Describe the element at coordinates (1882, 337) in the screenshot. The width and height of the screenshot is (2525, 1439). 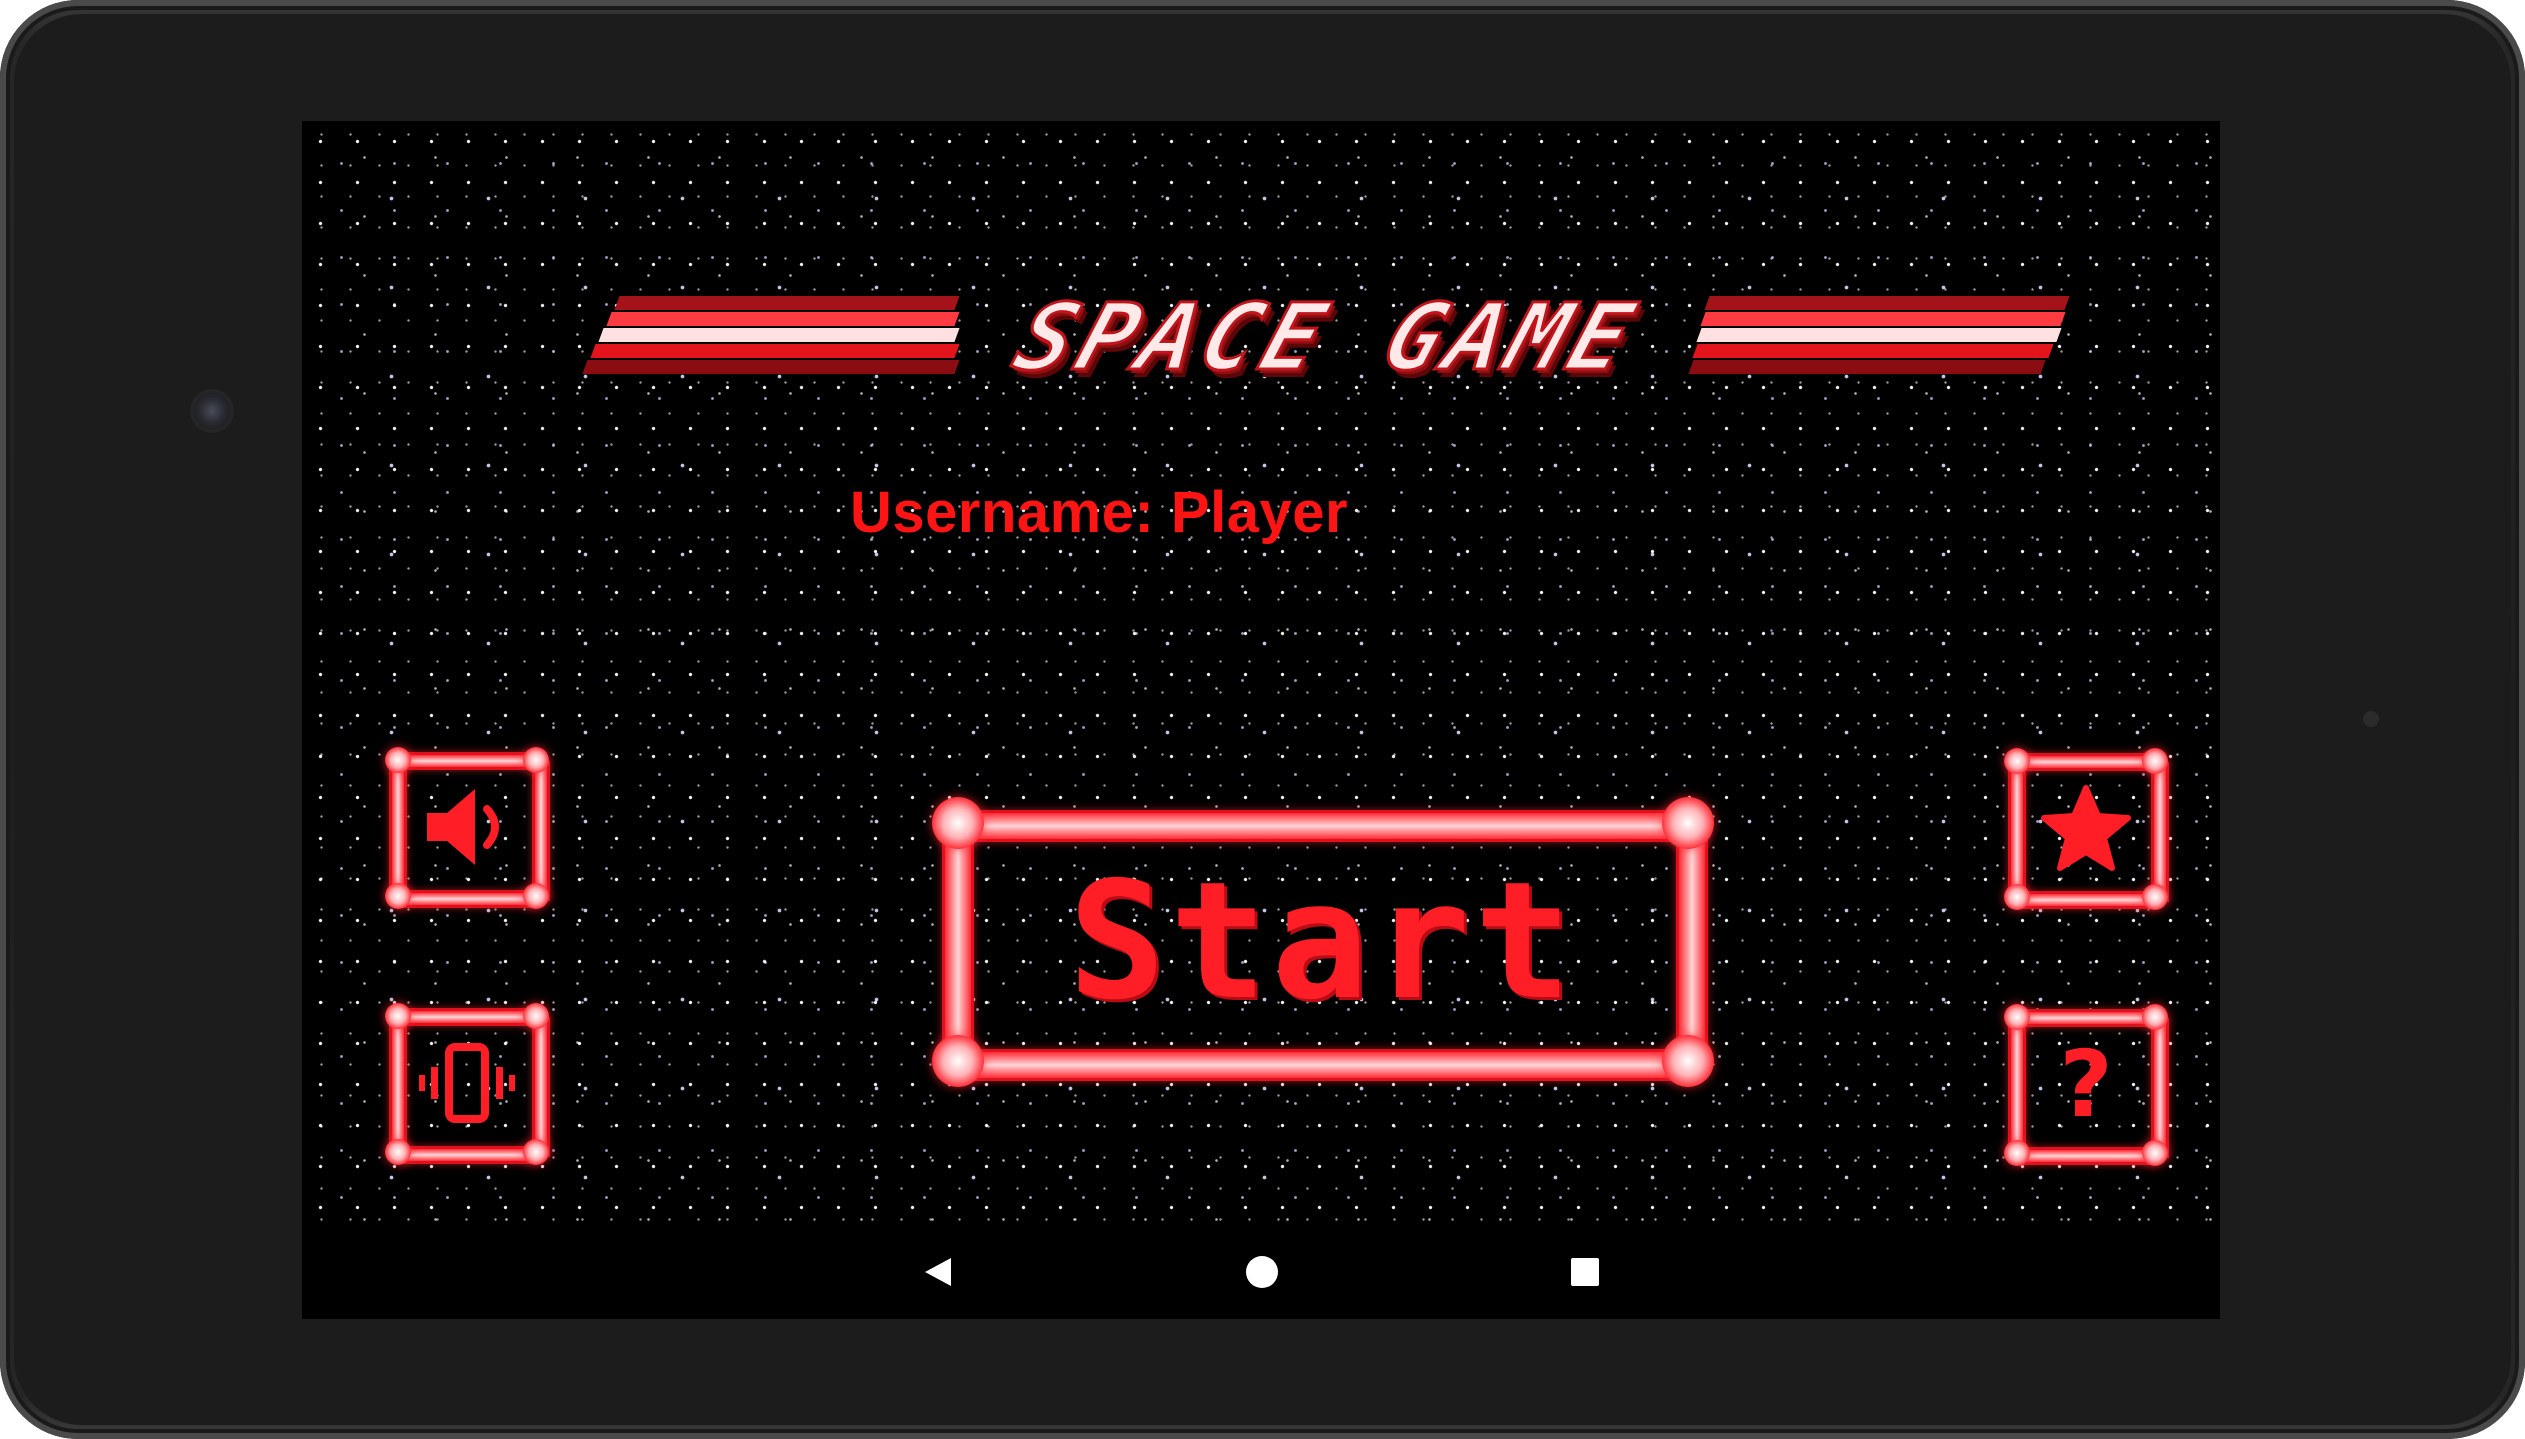
I see `title-stripes-right` at that location.